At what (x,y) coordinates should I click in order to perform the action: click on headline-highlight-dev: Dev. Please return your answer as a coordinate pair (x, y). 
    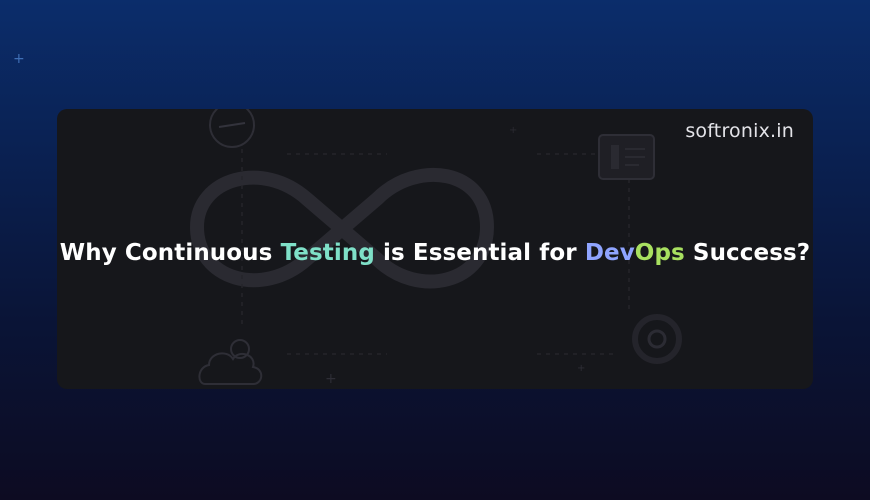
    Looking at the image, I should click on (609, 253).